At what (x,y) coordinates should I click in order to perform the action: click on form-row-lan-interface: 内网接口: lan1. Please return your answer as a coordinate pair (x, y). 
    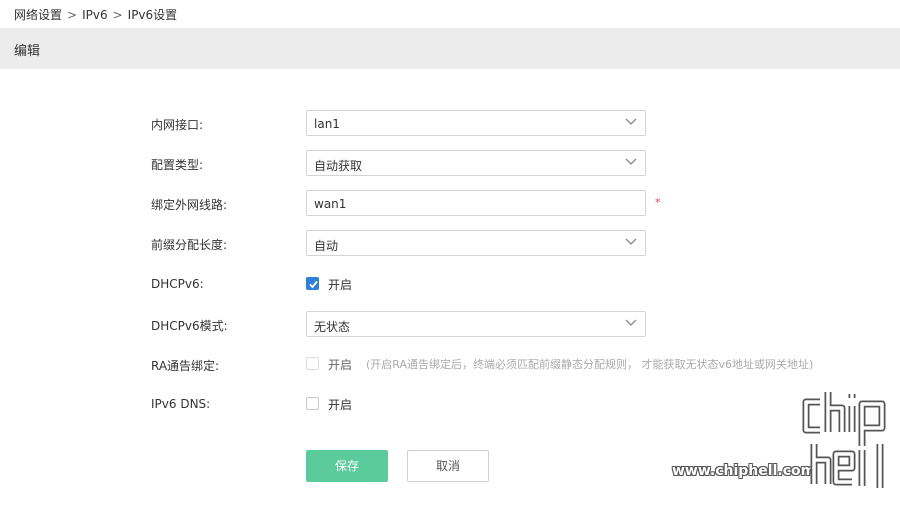
    Looking at the image, I should click on (450, 123).